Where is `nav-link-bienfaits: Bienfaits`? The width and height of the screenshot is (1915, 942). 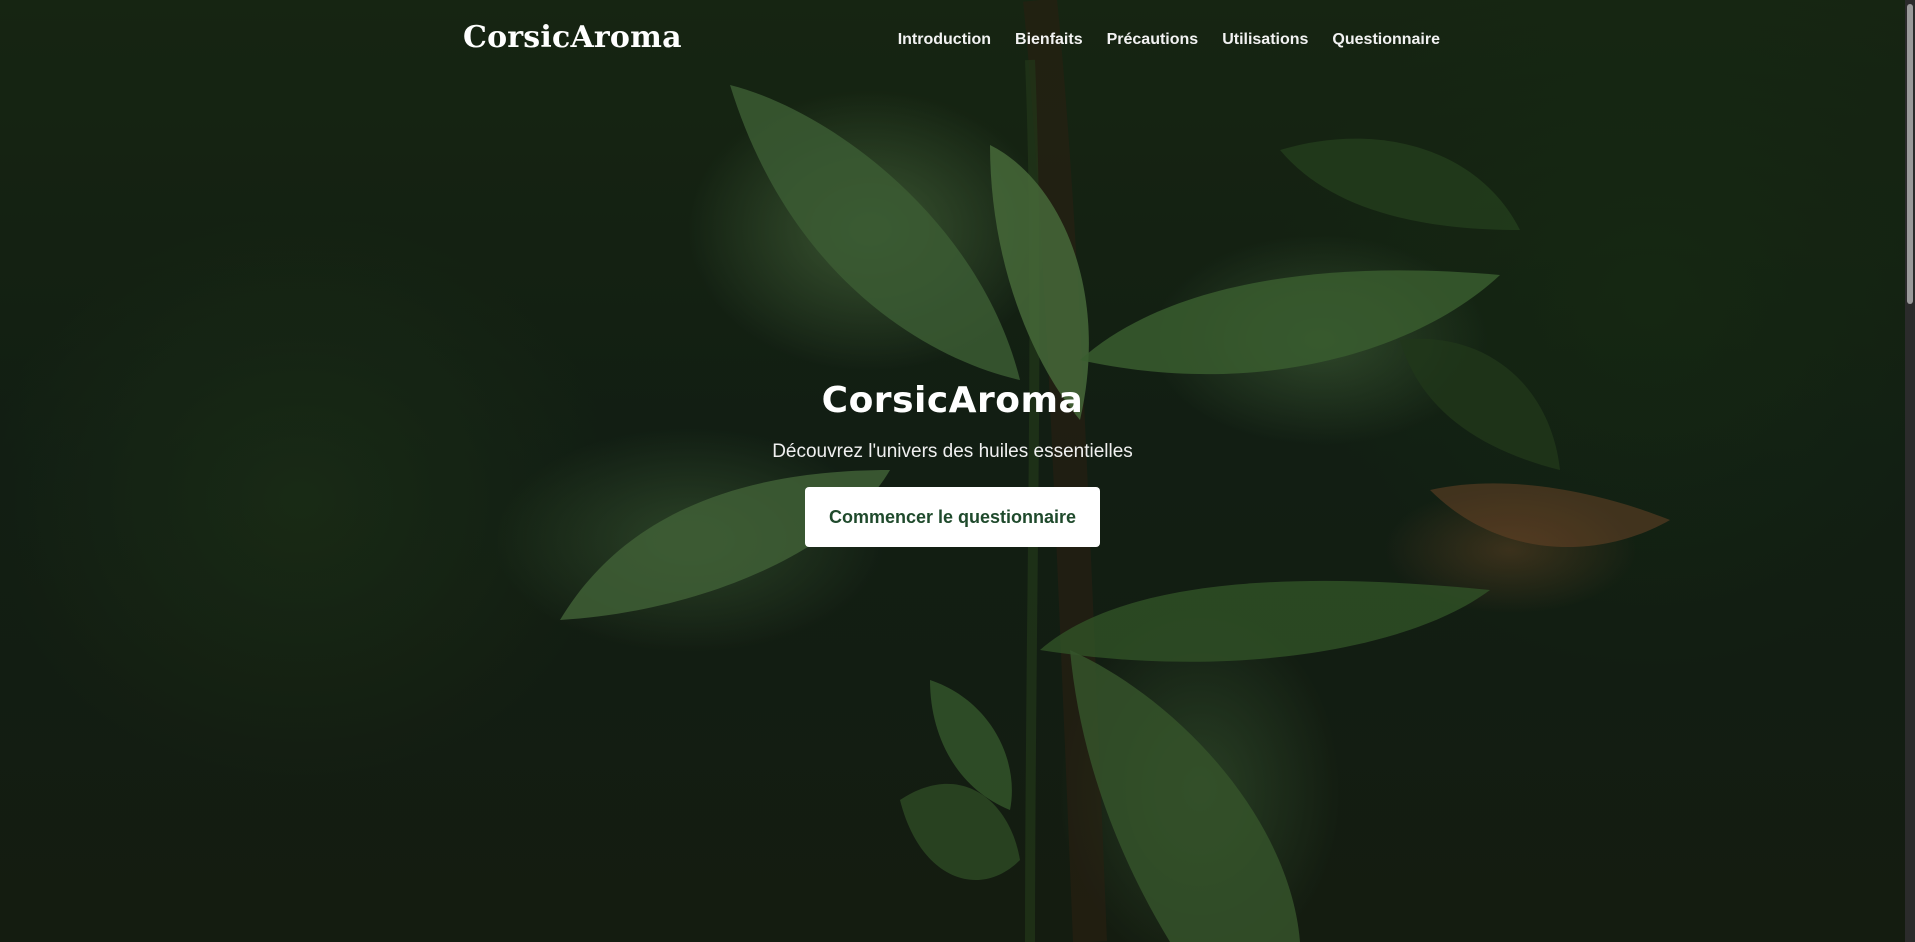 nav-link-bienfaits: Bienfaits is located at coordinates (1049, 40).